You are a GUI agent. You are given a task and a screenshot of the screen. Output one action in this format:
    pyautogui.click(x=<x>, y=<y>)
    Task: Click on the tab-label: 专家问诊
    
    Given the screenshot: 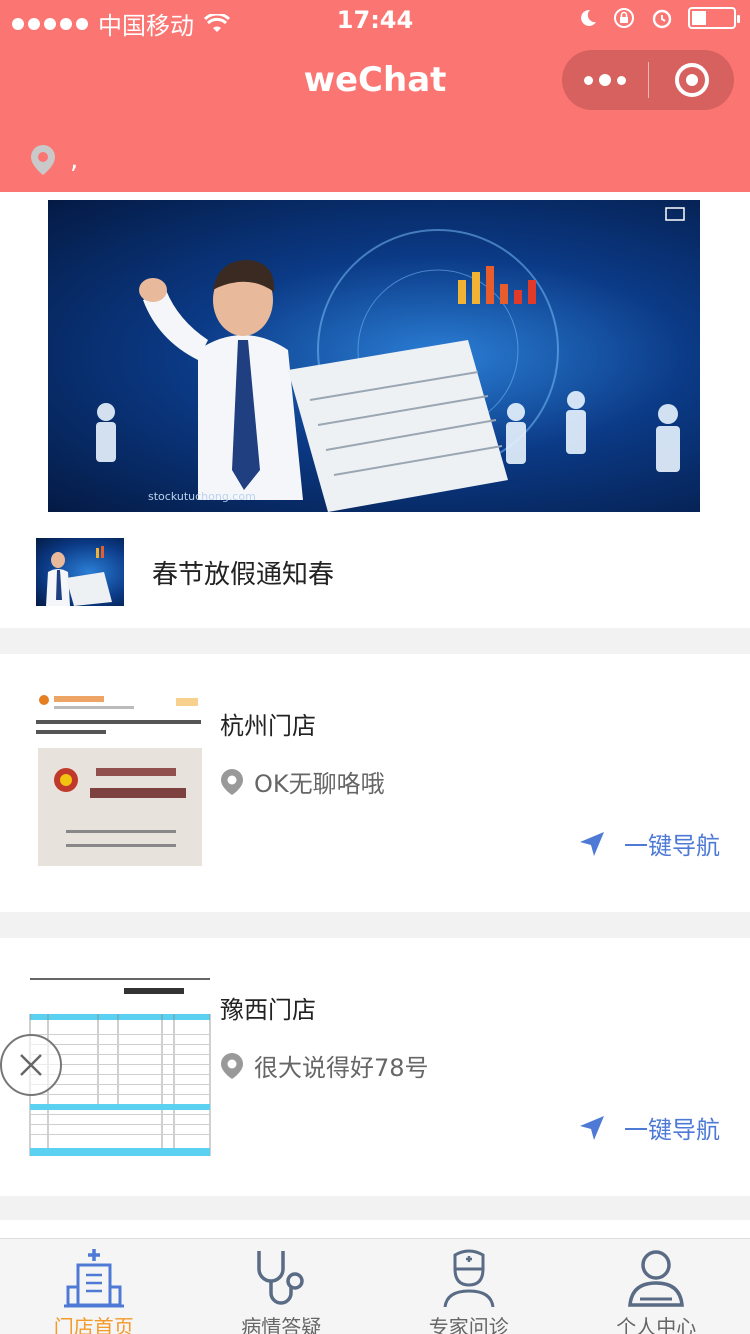 What is the action you would take?
    pyautogui.click(x=468, y=1324)
    